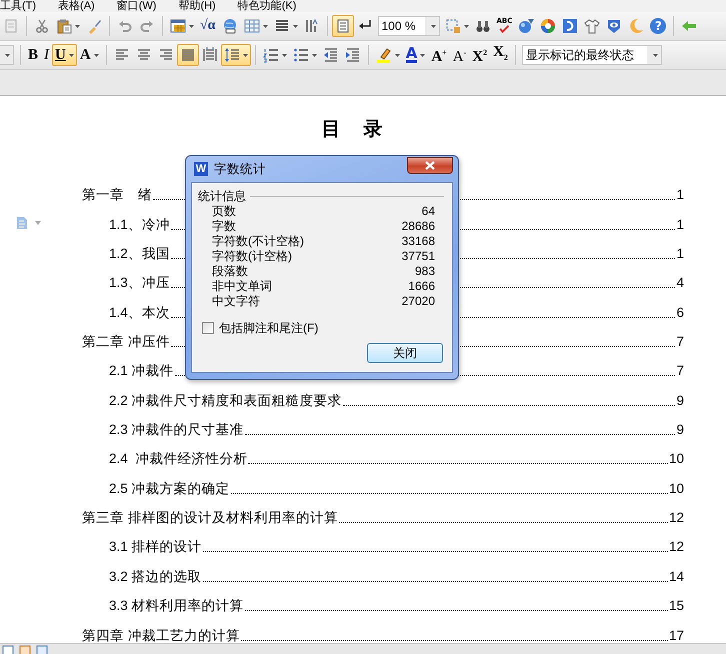 This screenshot has width=726, height=654. What do you see at coordinates (680, 283) in the screenshot?
I see `page-number: 4` at bounding box center [680, 283].